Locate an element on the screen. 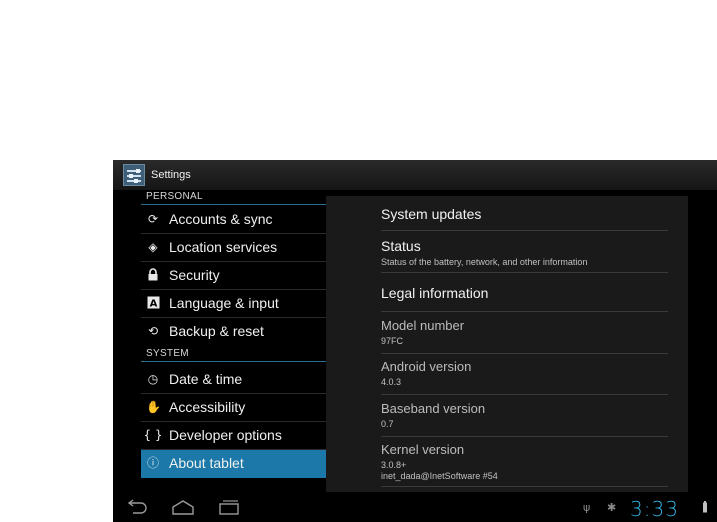  item-title: Kernel version is located at coordinates (423, 449).